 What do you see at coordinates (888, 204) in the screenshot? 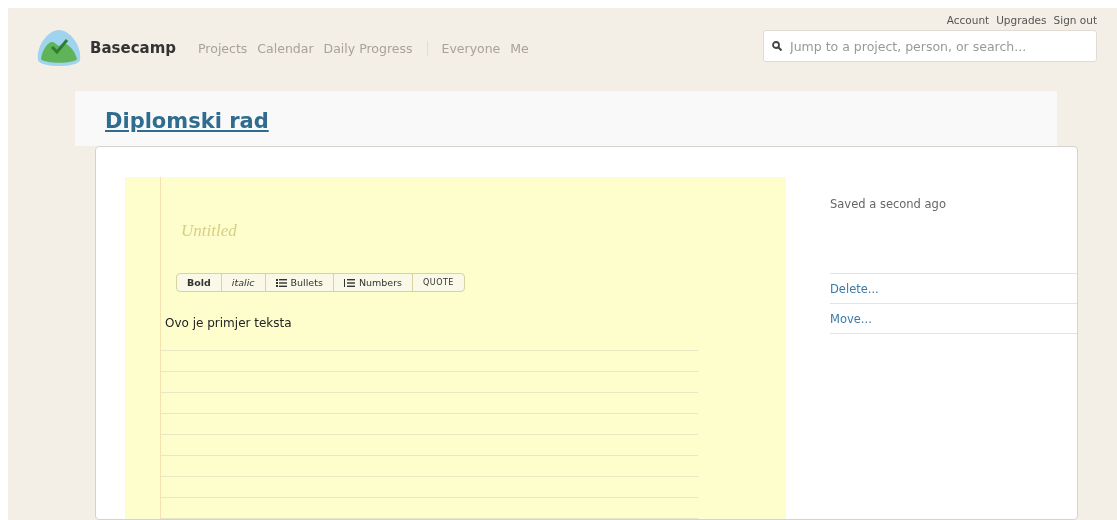
I see `save-status: Saved a second ago` at bounding box center [888, 204].